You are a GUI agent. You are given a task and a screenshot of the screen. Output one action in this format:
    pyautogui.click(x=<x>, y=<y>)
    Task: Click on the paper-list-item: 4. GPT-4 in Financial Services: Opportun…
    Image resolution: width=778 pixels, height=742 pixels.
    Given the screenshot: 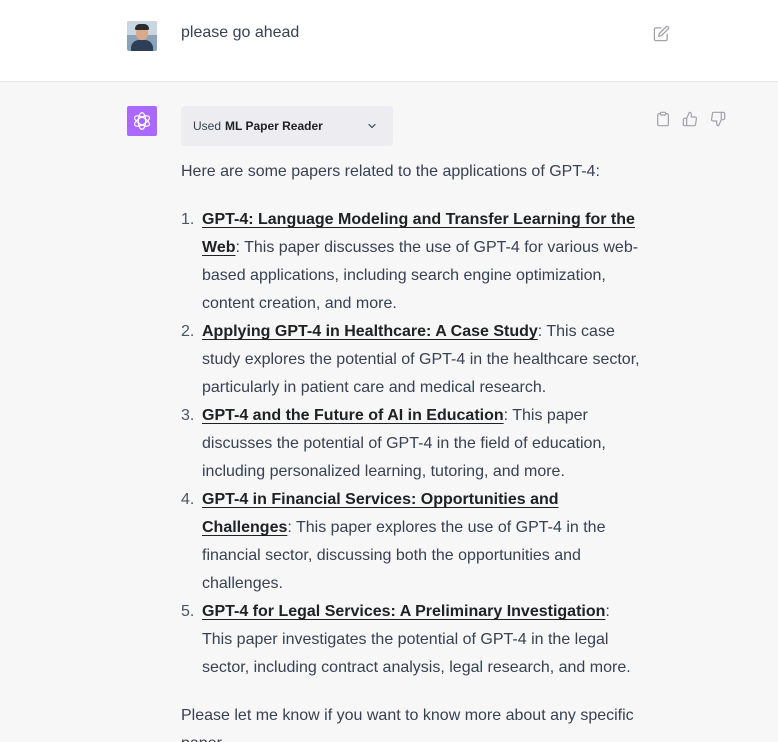 What is the action you would take?
    pyautogui.click(x=412, y=542)
    